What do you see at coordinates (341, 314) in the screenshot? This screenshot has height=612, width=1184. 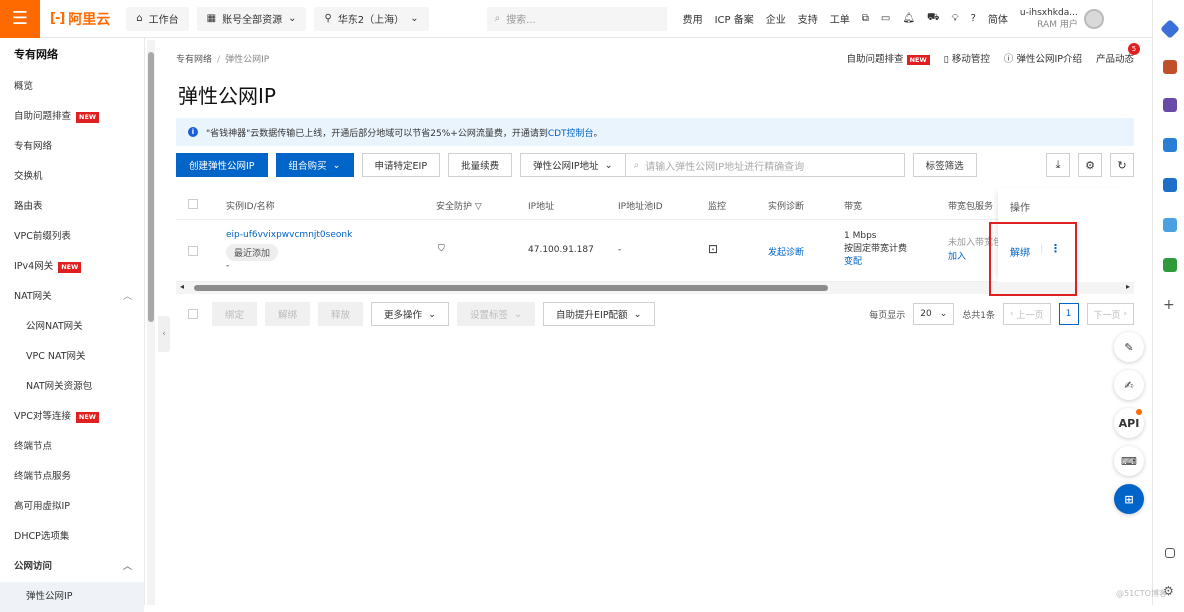 I see `release-button: 释放` at bounding box center [341, 314].